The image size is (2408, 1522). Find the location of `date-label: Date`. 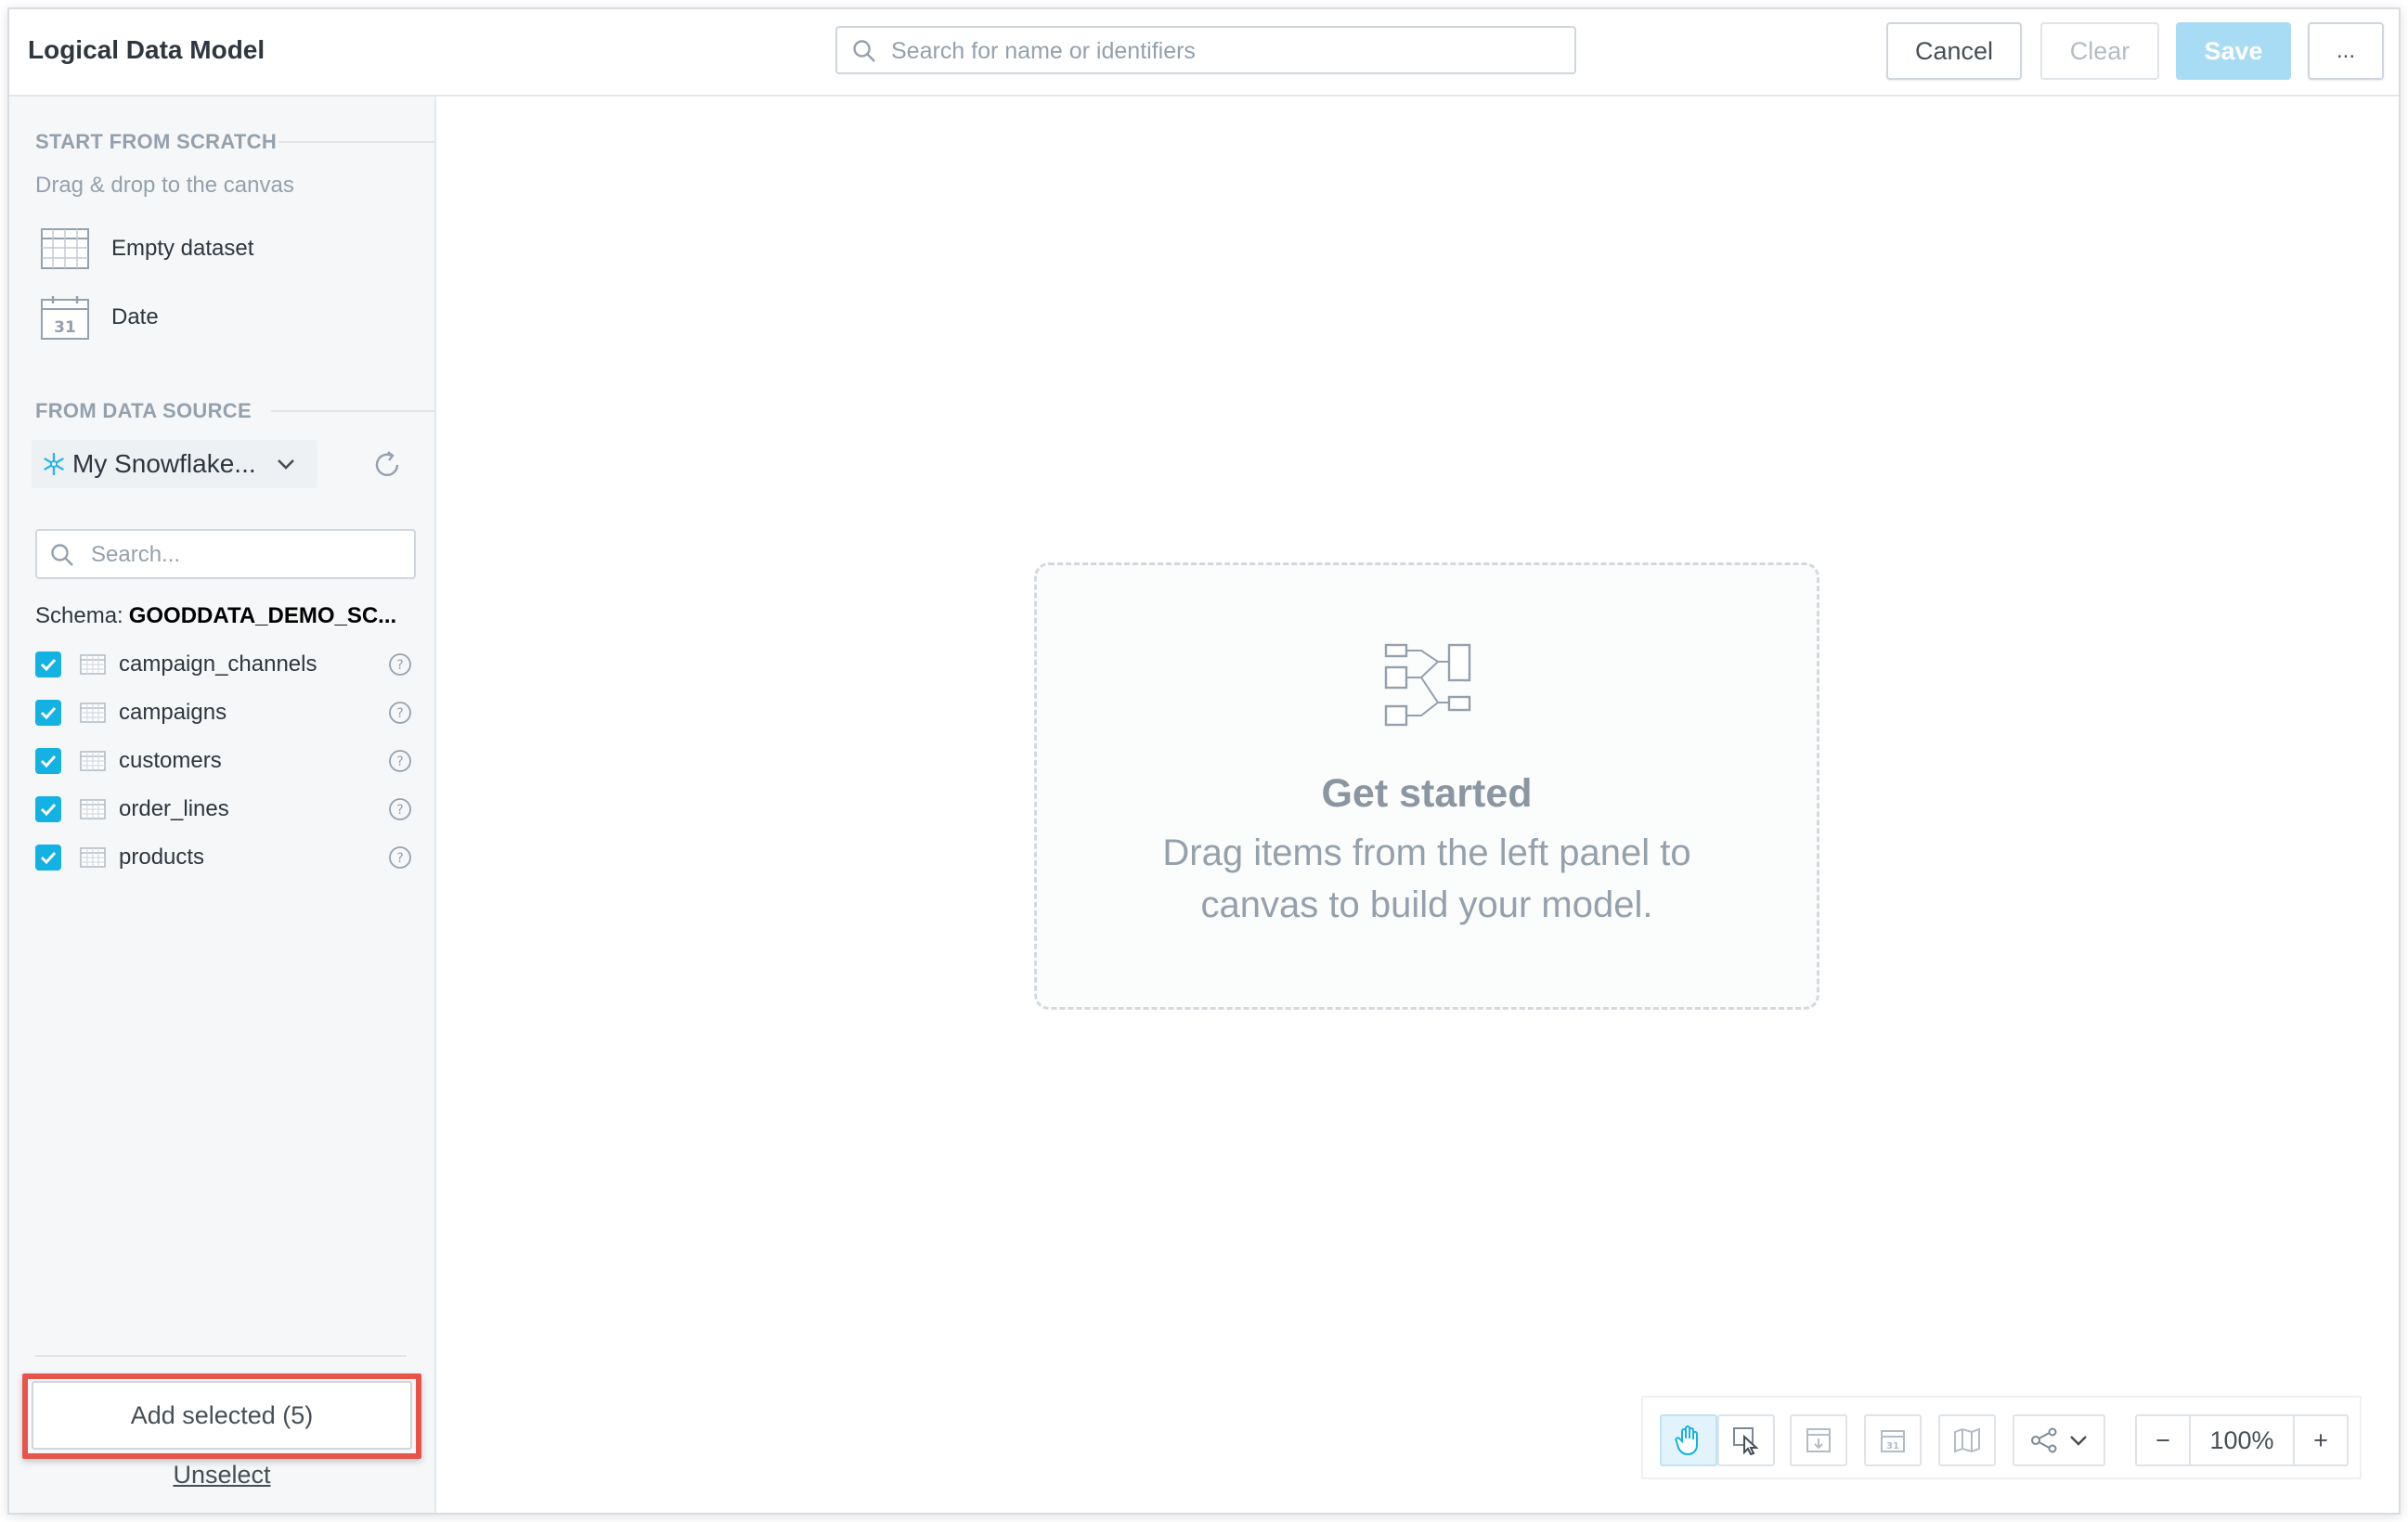

date-label: Date is located at coordinates (135, 316).